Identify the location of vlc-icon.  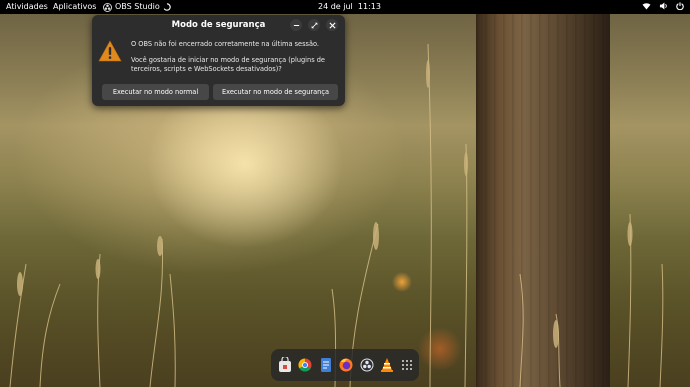
(387, 365).